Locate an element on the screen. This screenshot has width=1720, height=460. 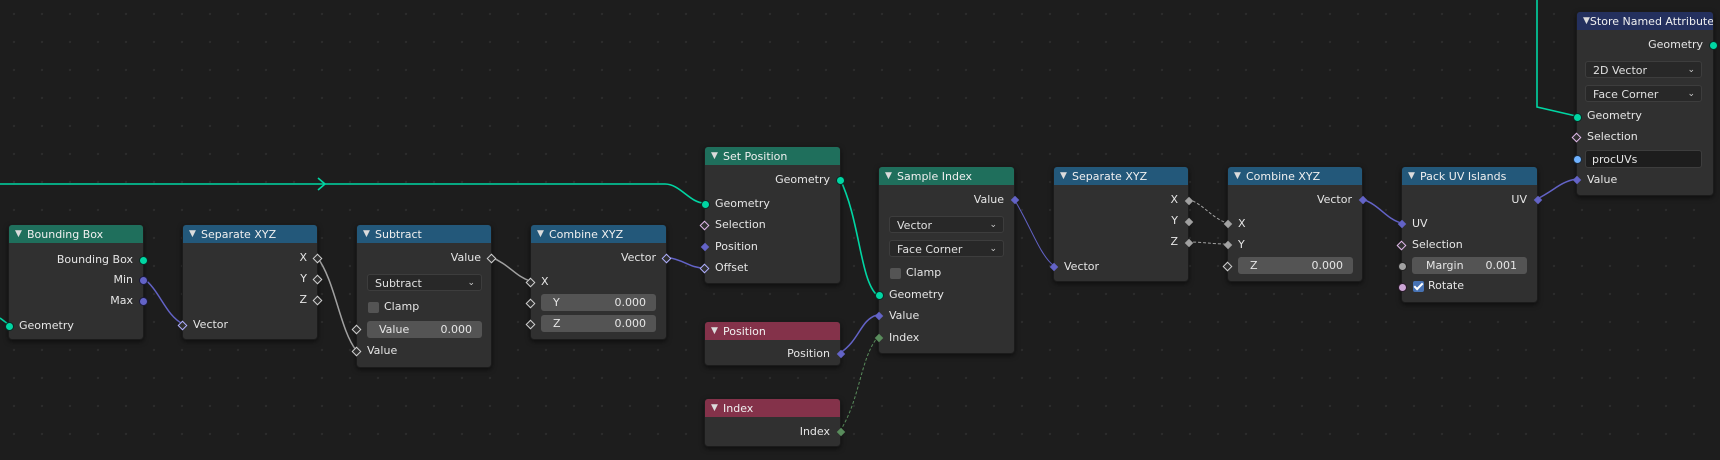
link-x-x is located at coordinates (1207, 211).